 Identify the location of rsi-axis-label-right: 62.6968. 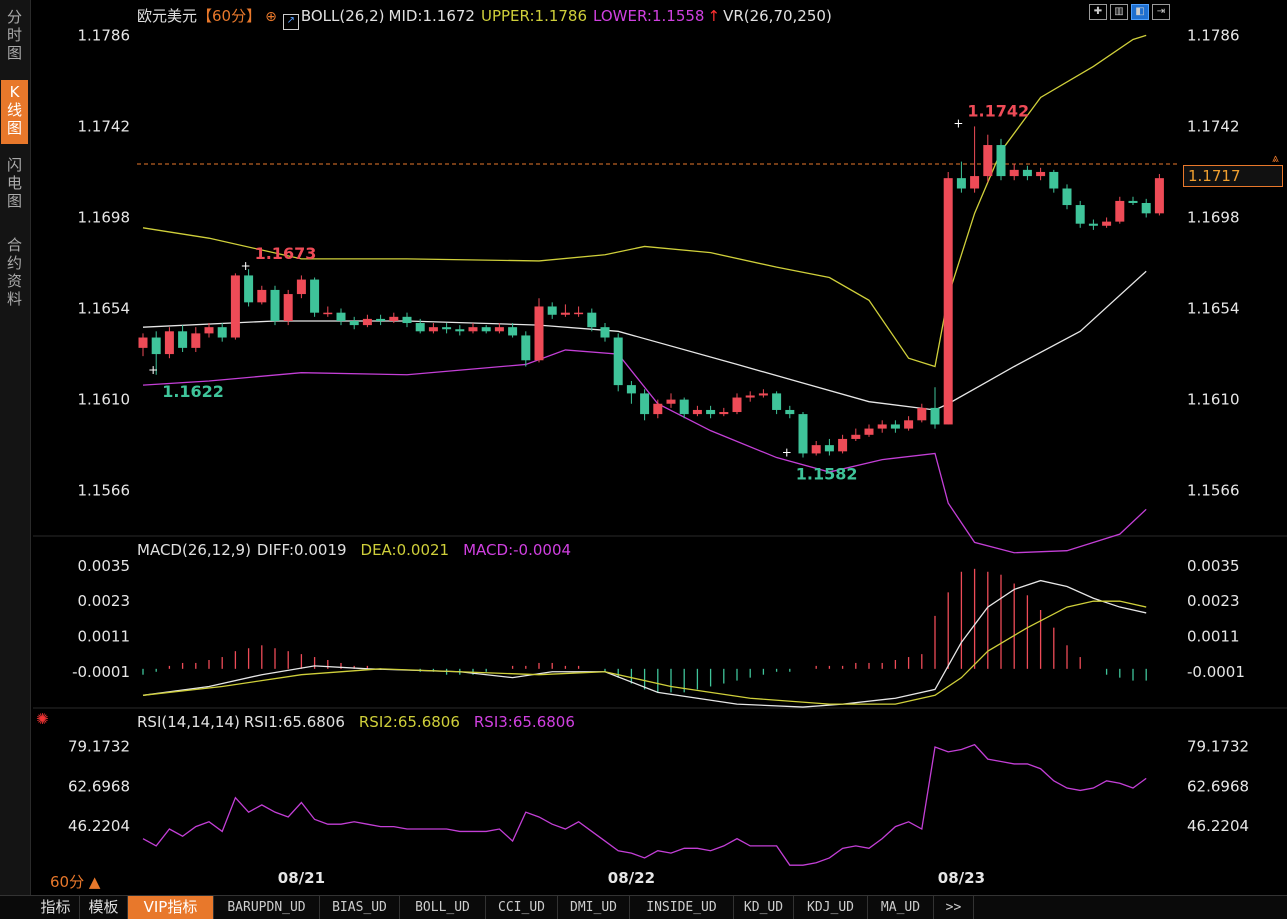
(1218, 786).